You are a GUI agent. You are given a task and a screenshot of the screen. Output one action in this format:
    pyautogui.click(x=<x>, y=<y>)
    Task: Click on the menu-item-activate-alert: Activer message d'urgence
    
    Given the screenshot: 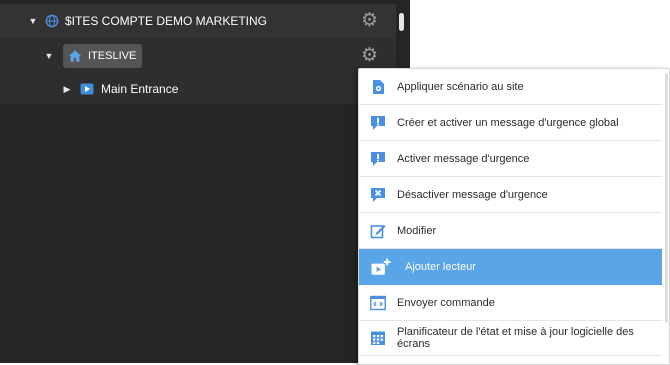 What is the action you would take?
    pyautogui.click(x=510, y=159)
    